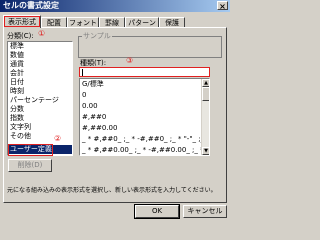 The width and height of the screenshot is (320, 240). Describe the element at coordinates (97, 36) in the screenshot. I see `sample-label: サンプル` at that location.